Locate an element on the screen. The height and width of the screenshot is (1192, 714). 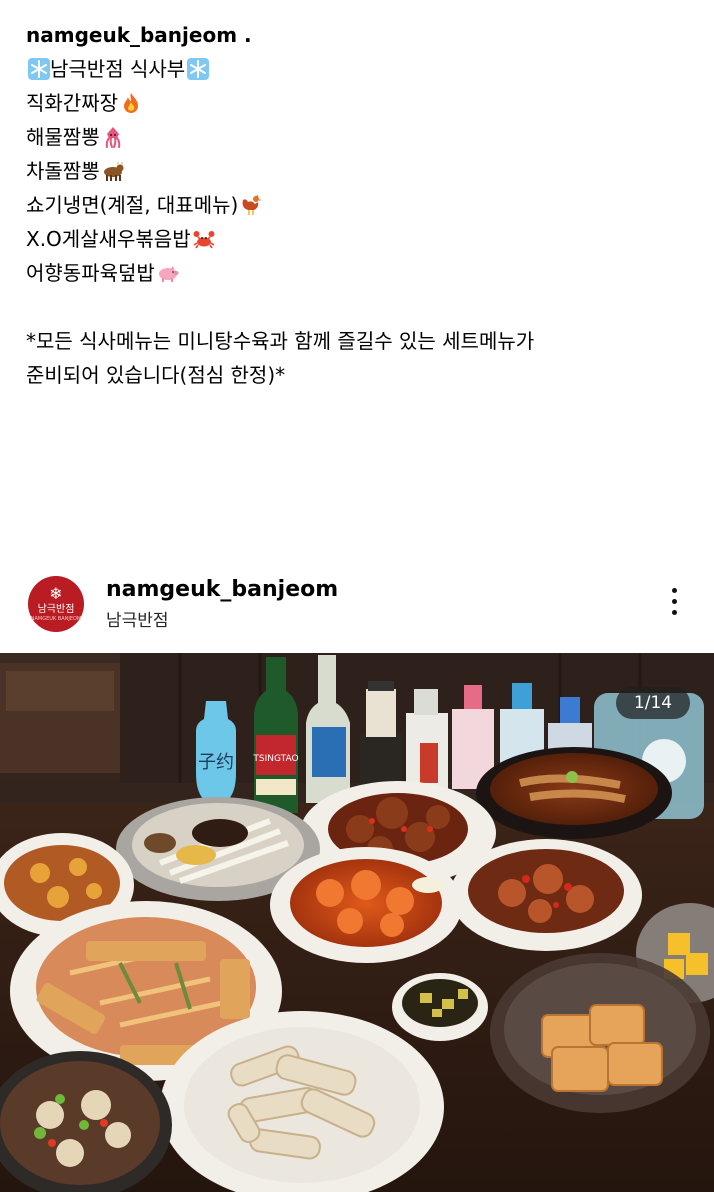
menu-item: 차돌짬뽕 is located at coordinates (361, 171).